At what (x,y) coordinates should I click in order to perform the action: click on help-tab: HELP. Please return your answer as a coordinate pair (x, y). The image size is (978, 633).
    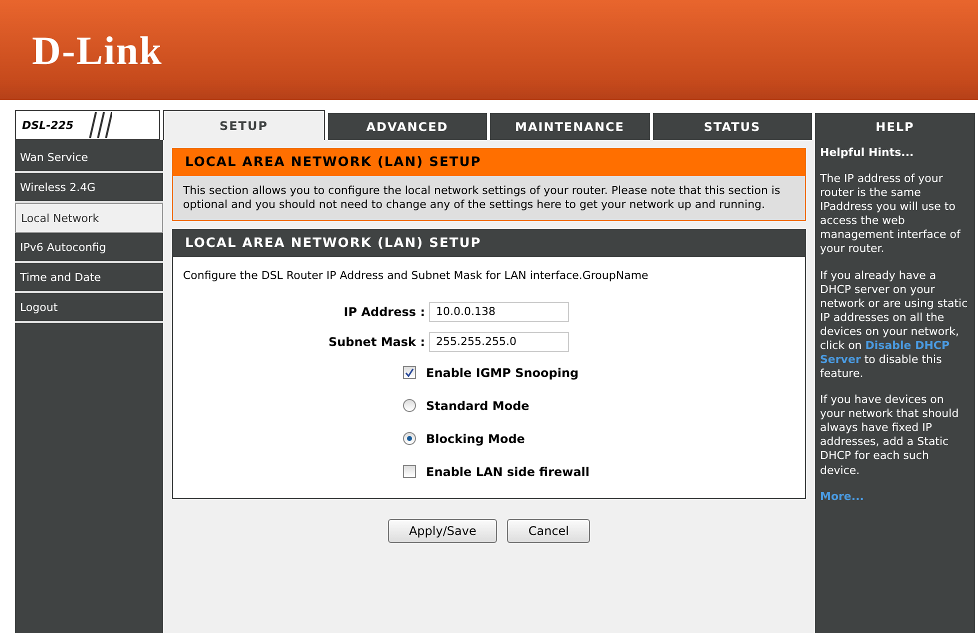
    Looking at the image, I should click on (895, 126).